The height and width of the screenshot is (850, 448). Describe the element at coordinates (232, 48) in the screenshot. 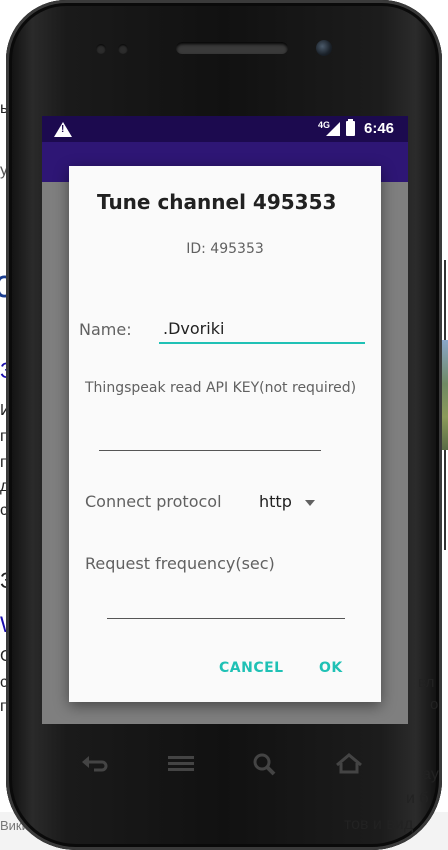

I see `earpiece` at that location.